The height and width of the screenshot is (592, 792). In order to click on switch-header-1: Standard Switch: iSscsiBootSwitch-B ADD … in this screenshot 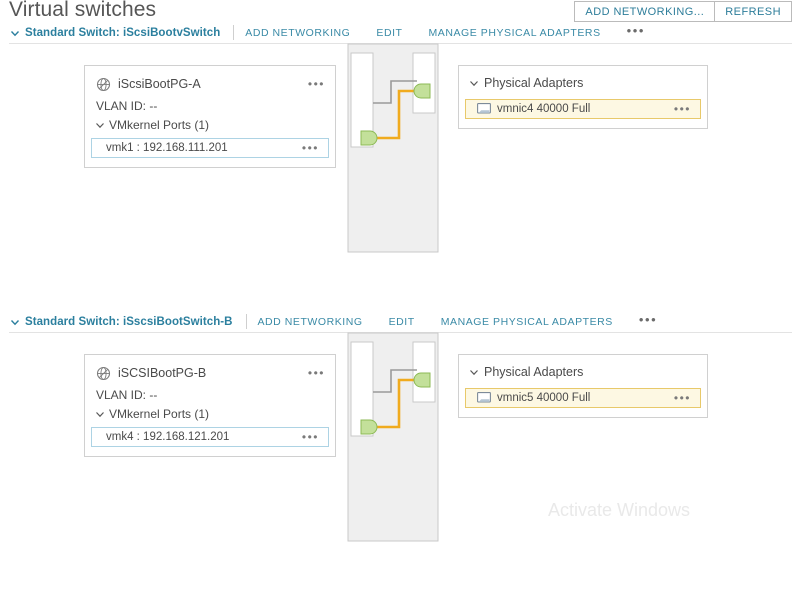, I will do `click(396, 321)`.